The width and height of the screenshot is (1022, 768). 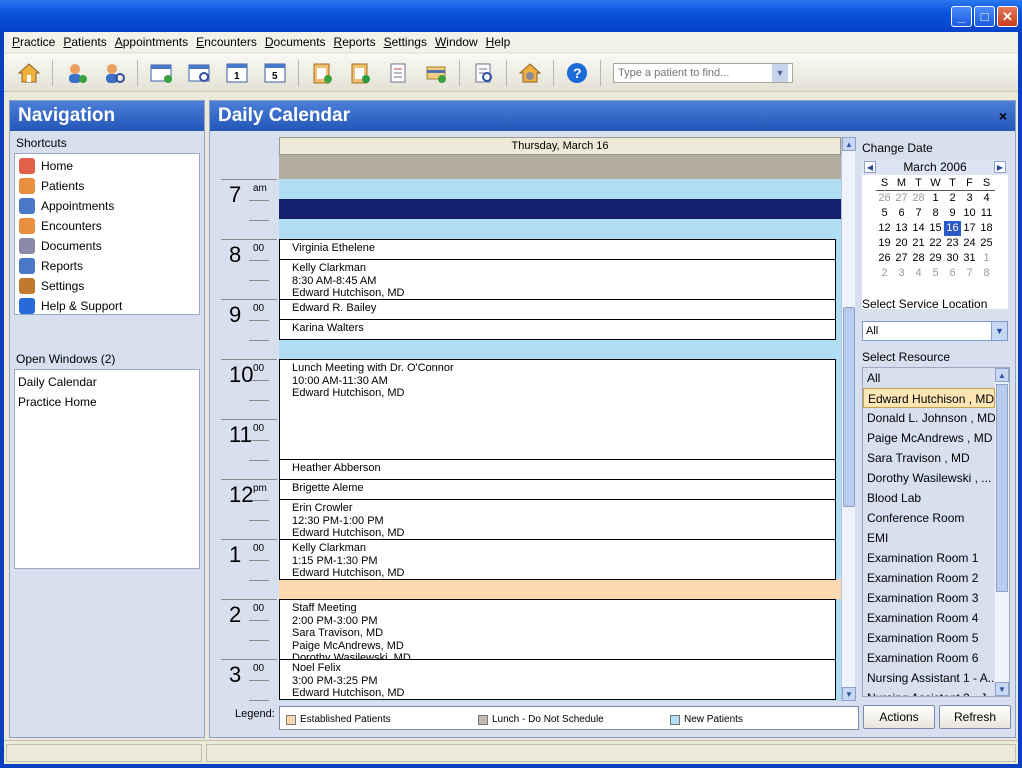 What do you see at coordinates (1000, 167) in the screenshot?
I see `next-month-icon: ▶` at bounding box center [1000, 167].